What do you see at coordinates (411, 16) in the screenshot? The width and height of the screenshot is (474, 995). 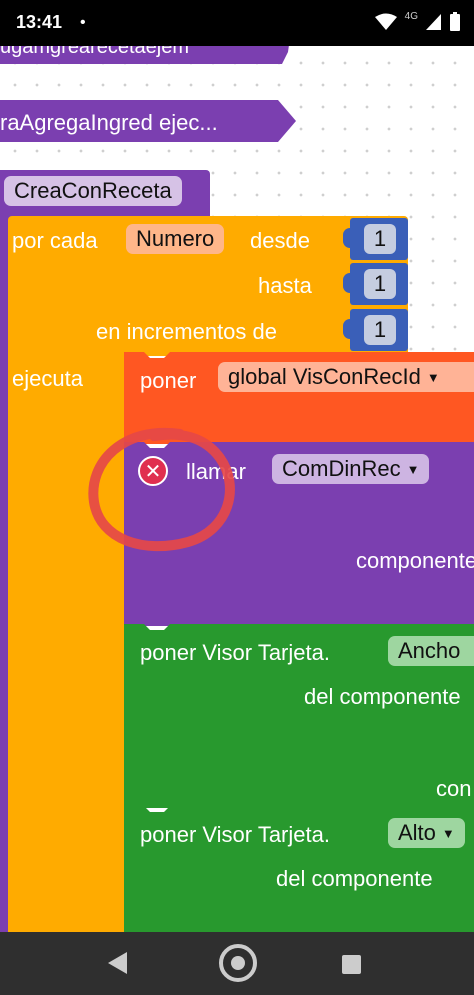 I see `network-type: 4G` at bounding box center [411, 16].